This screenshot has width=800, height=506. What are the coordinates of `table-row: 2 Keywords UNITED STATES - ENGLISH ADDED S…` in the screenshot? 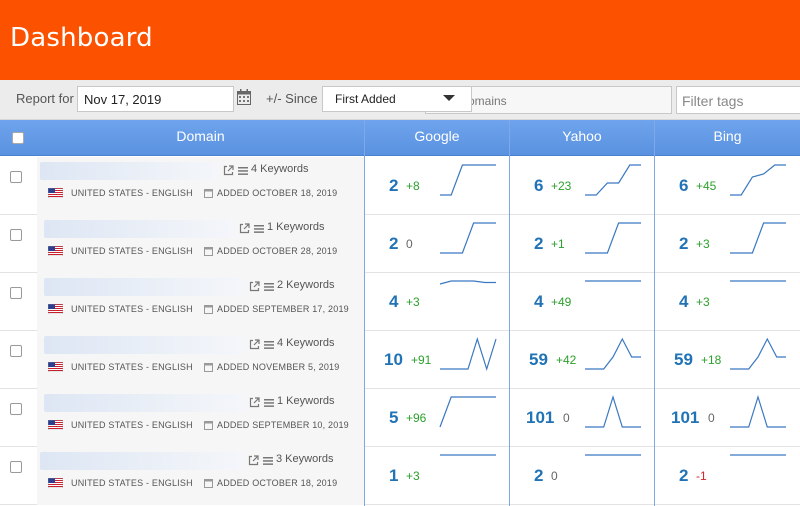 It's located at (400, 302).